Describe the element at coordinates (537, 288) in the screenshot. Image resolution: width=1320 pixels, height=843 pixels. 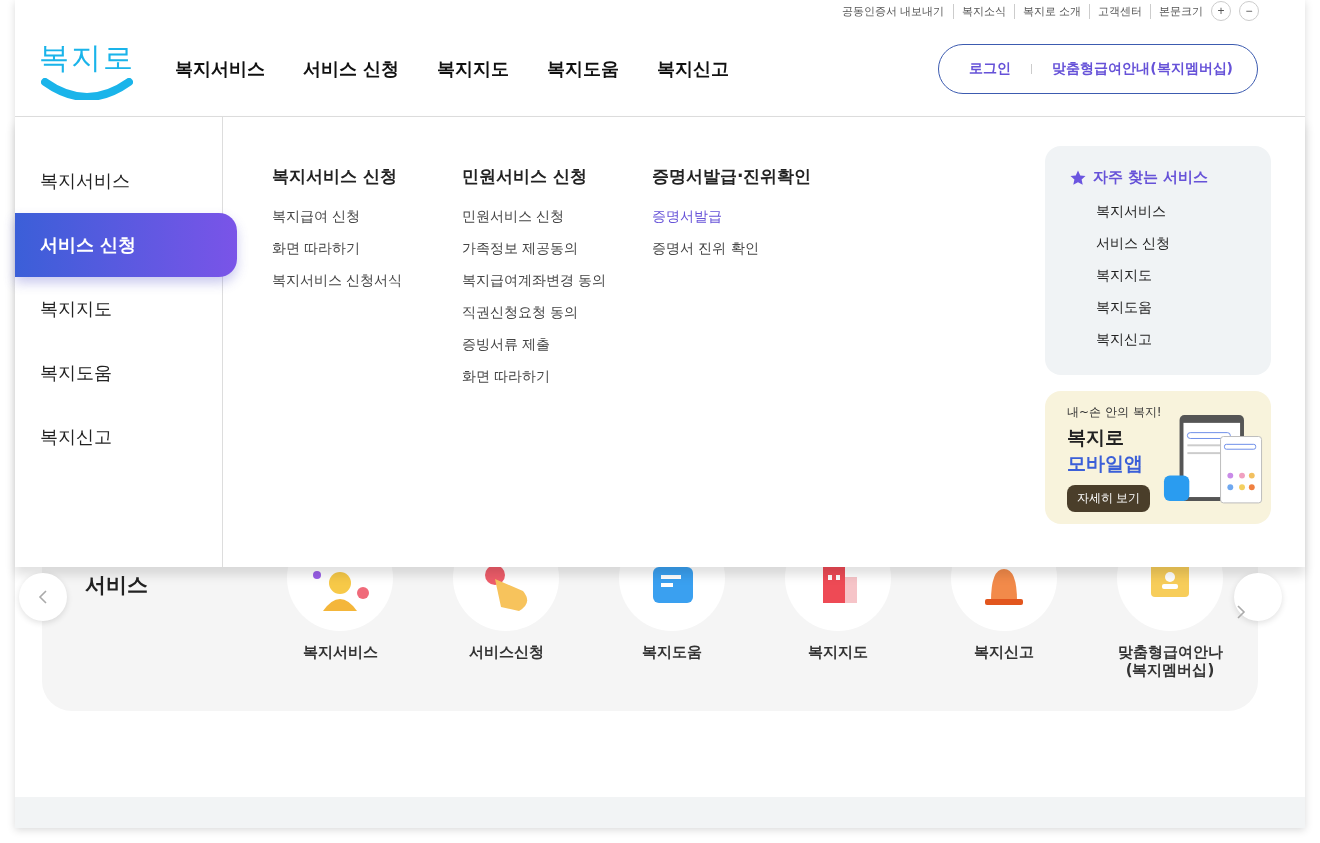
I see `menu-link: 복지급여계좌변경 동의` at that location.